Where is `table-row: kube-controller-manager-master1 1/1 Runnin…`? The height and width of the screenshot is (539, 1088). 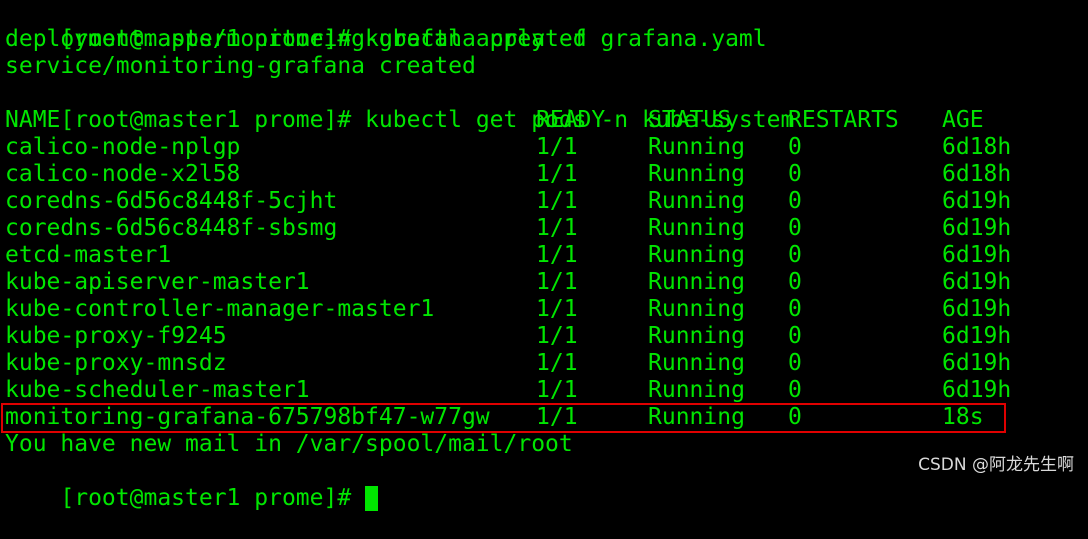 table-row: kube-controller-manager-master1 1/1 Runnin… is located at coordinates (545, 309).